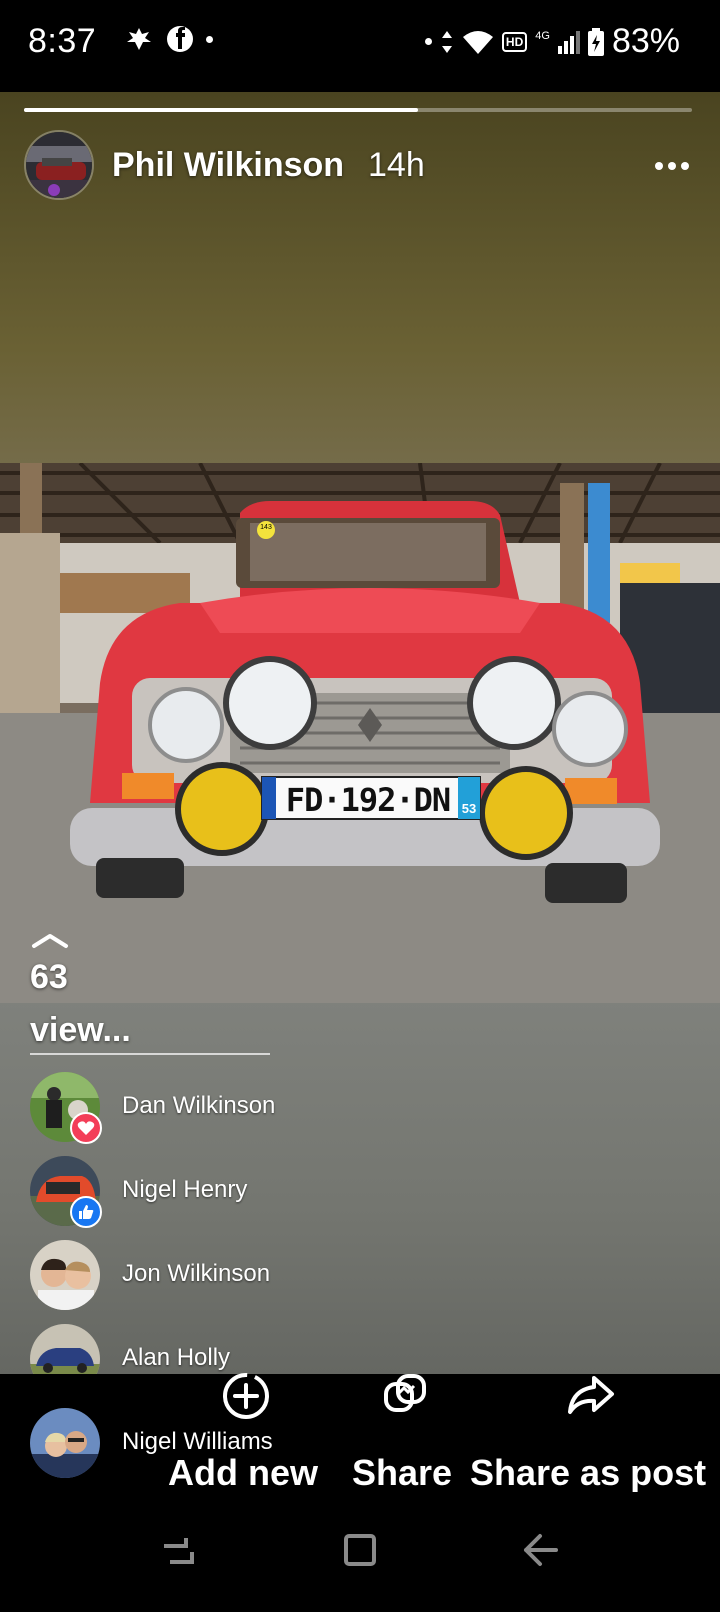 The image size is (720, 1612). Describe the element at coordinates (542, 35) in the screenshot. I see `network-label: 4G` at that location.